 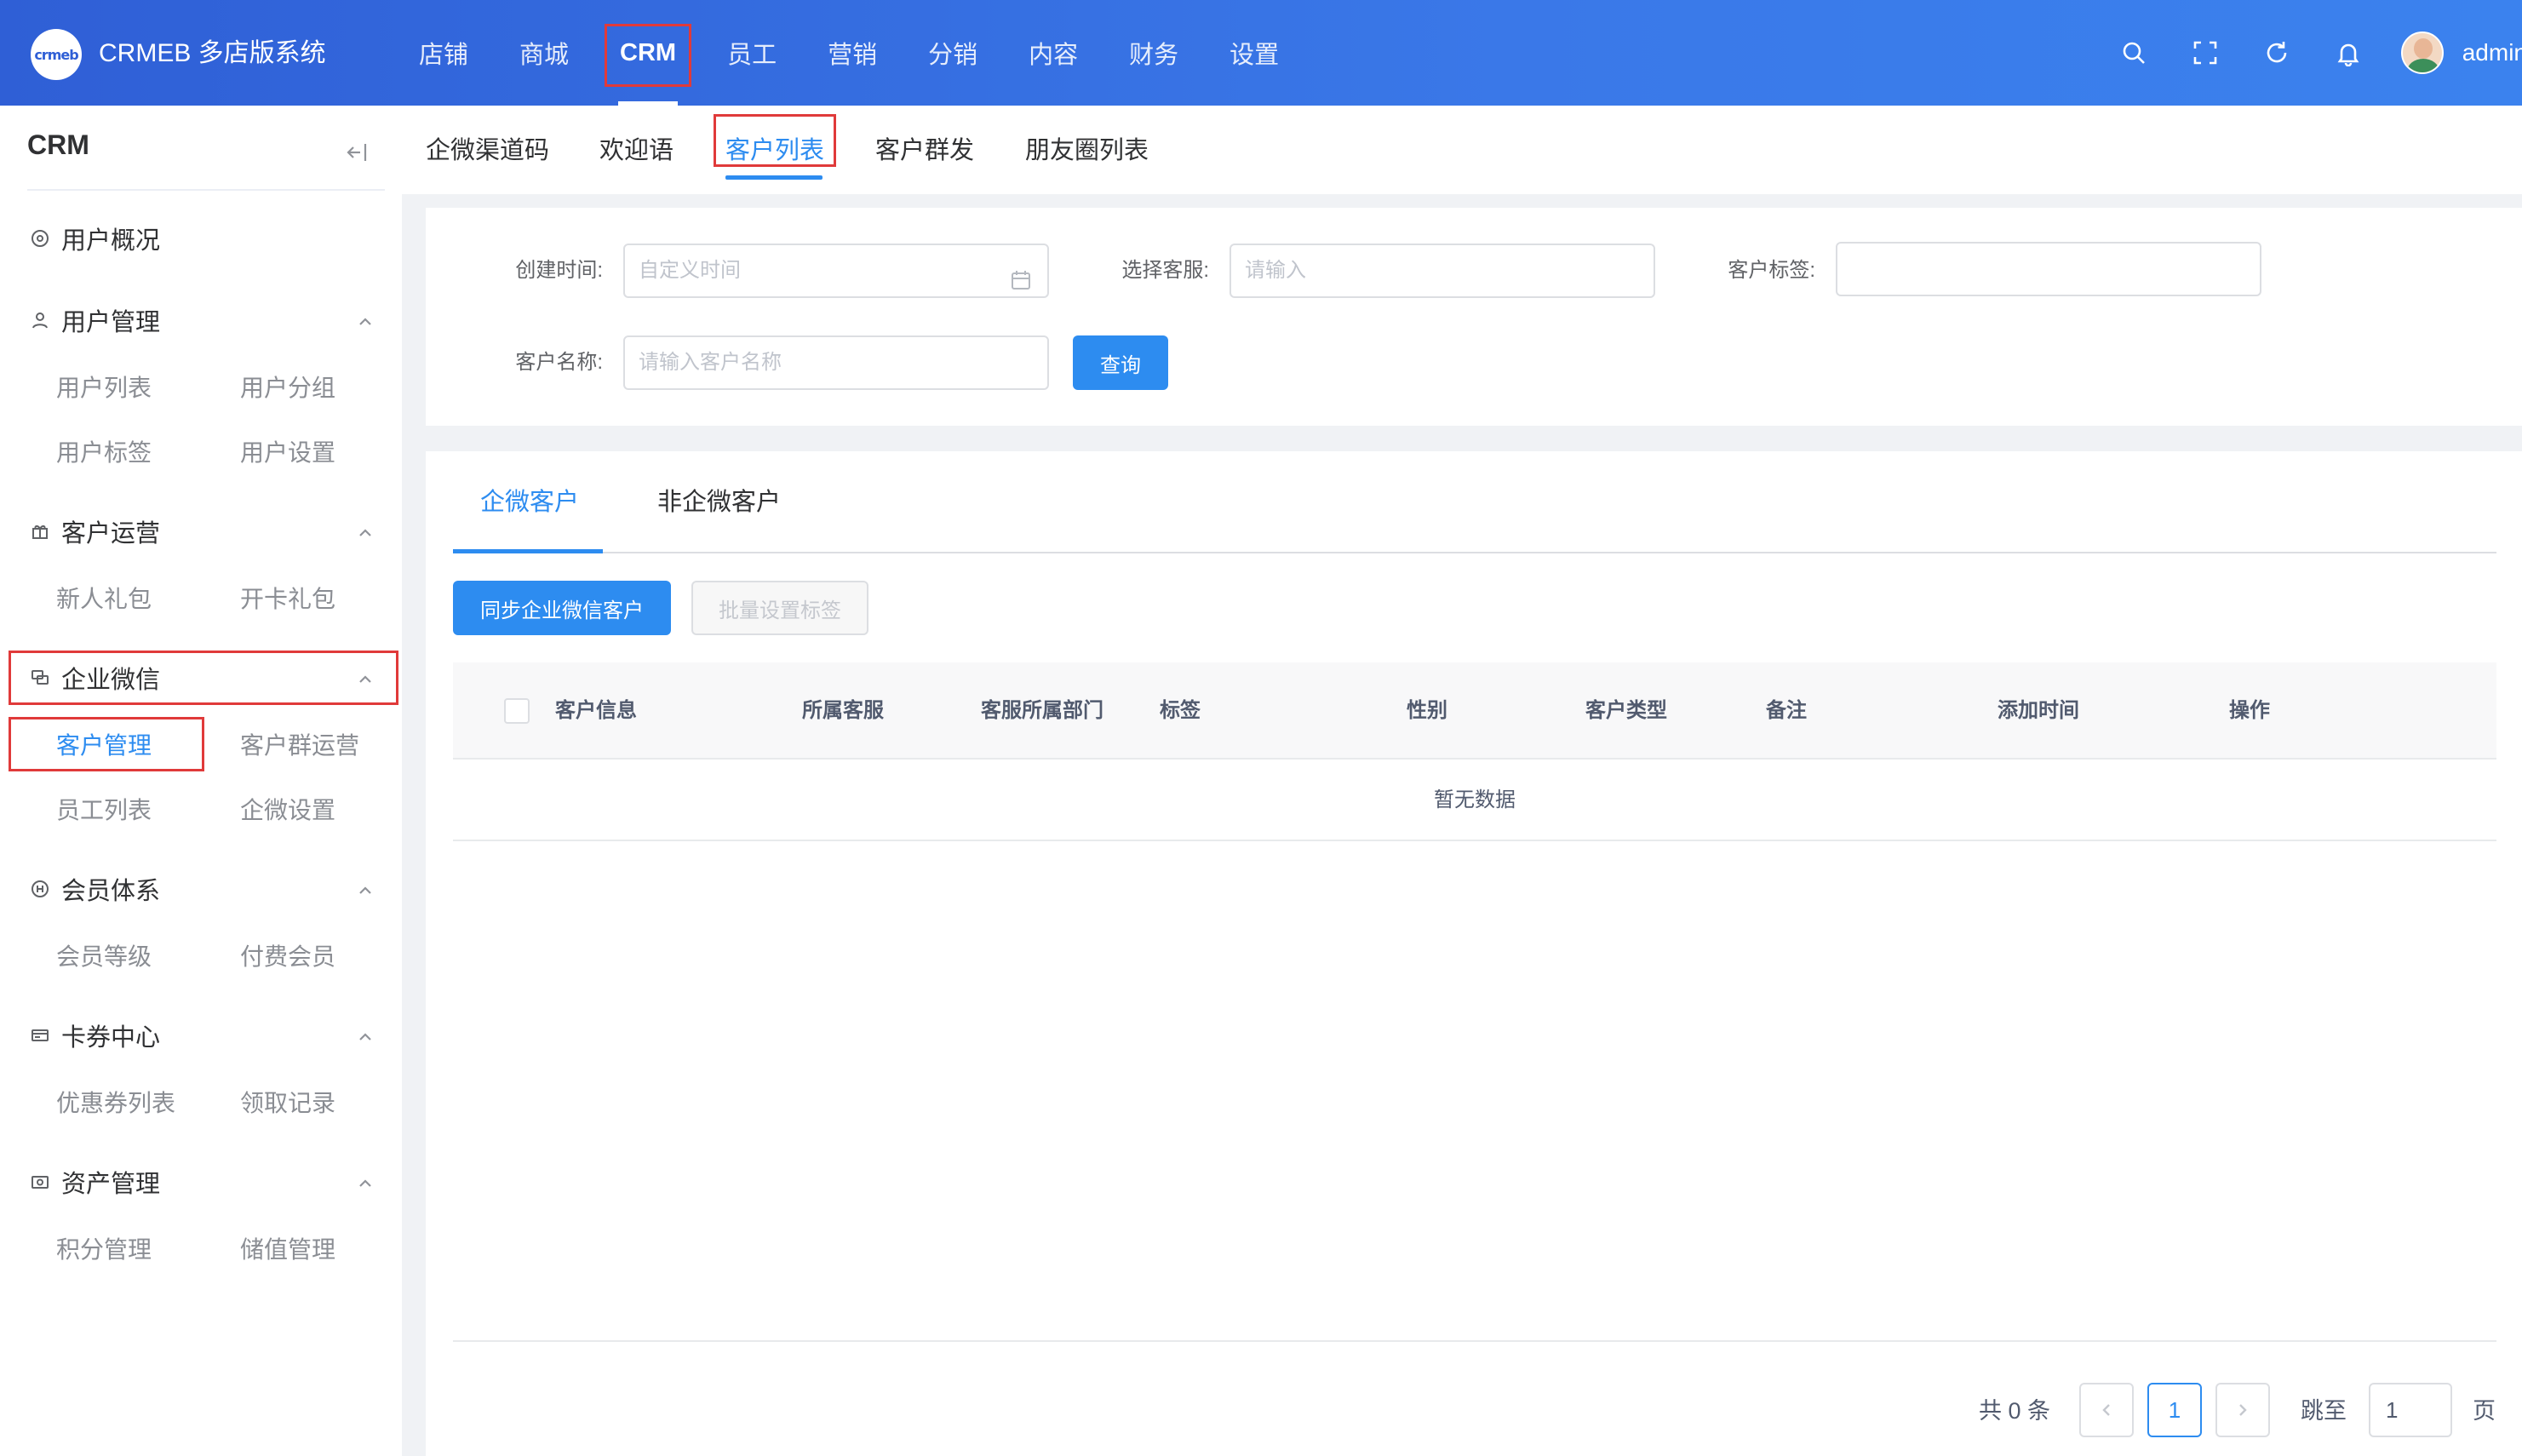 What do you see at coordinates (357, 152) in the screenshot?
I see `collapse-sidebar-icon` at bounding box center [357, 152].